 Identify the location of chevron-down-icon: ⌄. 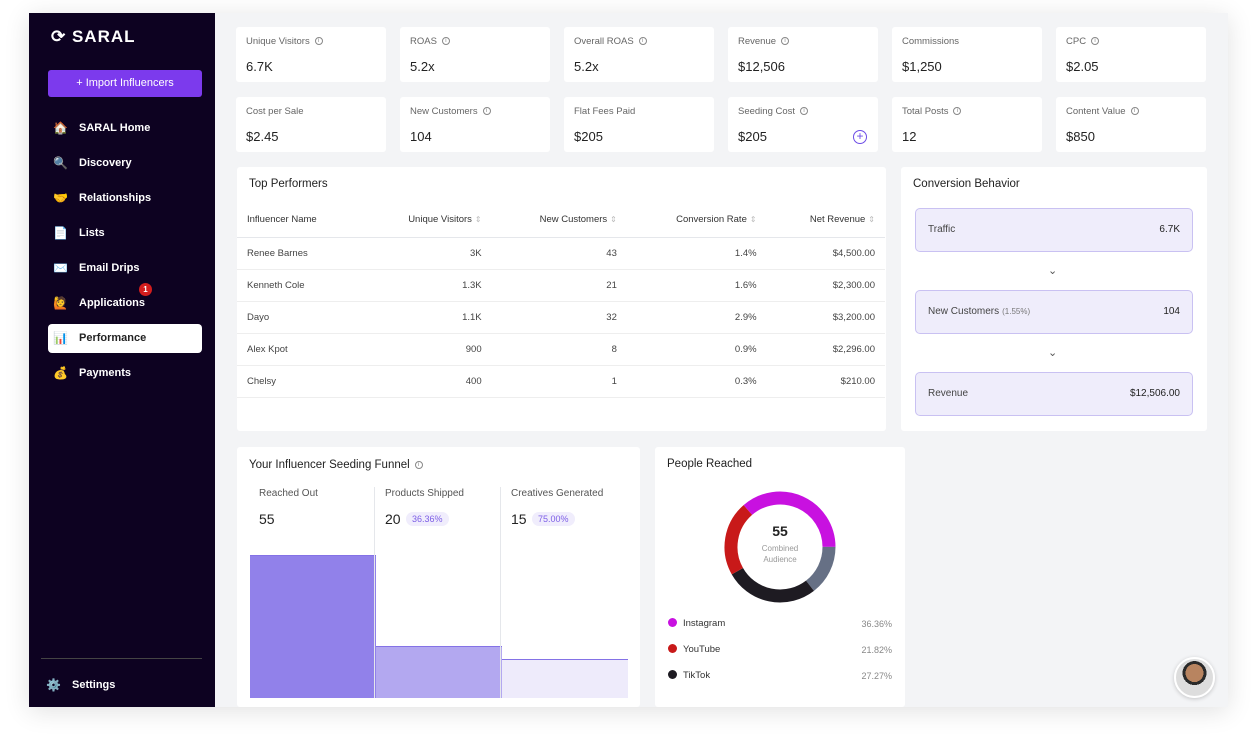
(1053, 271).